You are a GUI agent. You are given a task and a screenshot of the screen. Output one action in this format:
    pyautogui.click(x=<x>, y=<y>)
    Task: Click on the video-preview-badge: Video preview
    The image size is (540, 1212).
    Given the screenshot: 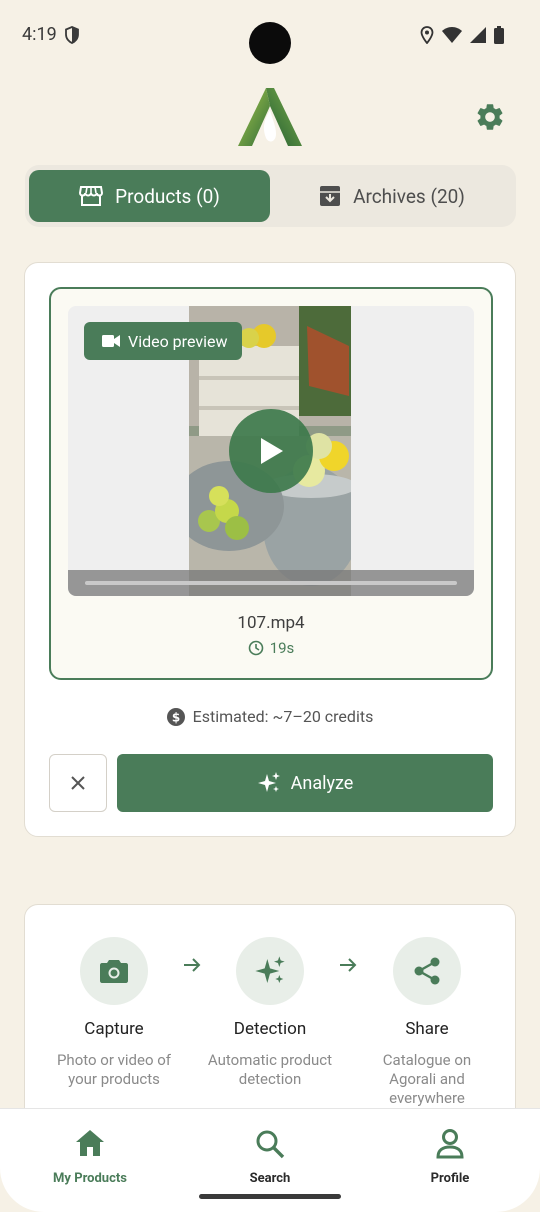 What is the action you would take?
    pyautogui.click(x=163, y=341)
    